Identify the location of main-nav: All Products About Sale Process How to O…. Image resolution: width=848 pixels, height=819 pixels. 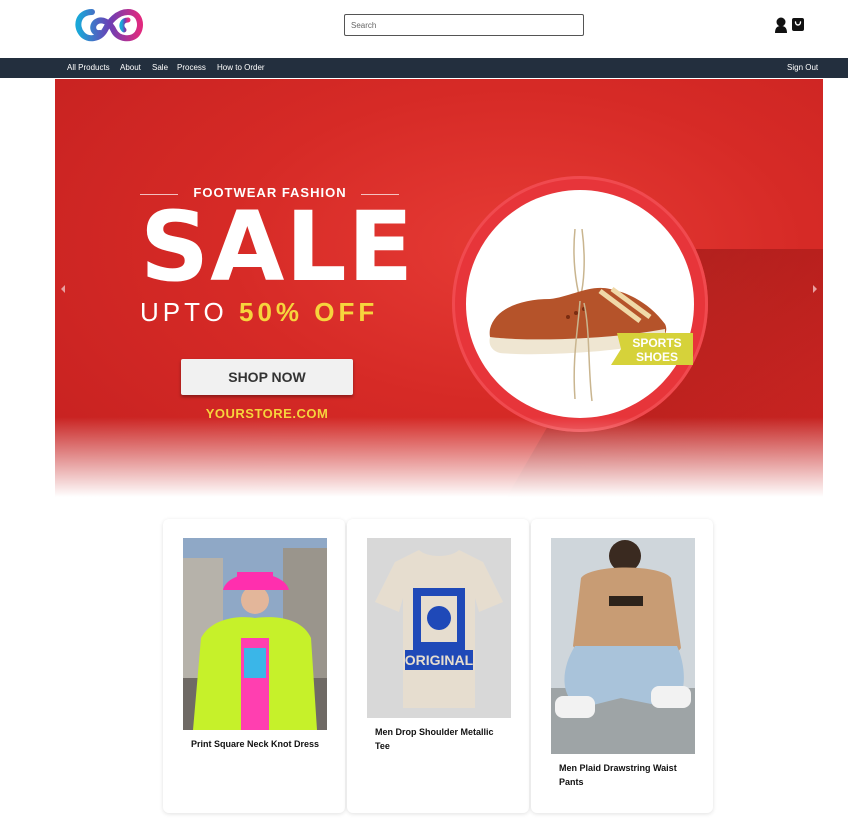
(424, 68).